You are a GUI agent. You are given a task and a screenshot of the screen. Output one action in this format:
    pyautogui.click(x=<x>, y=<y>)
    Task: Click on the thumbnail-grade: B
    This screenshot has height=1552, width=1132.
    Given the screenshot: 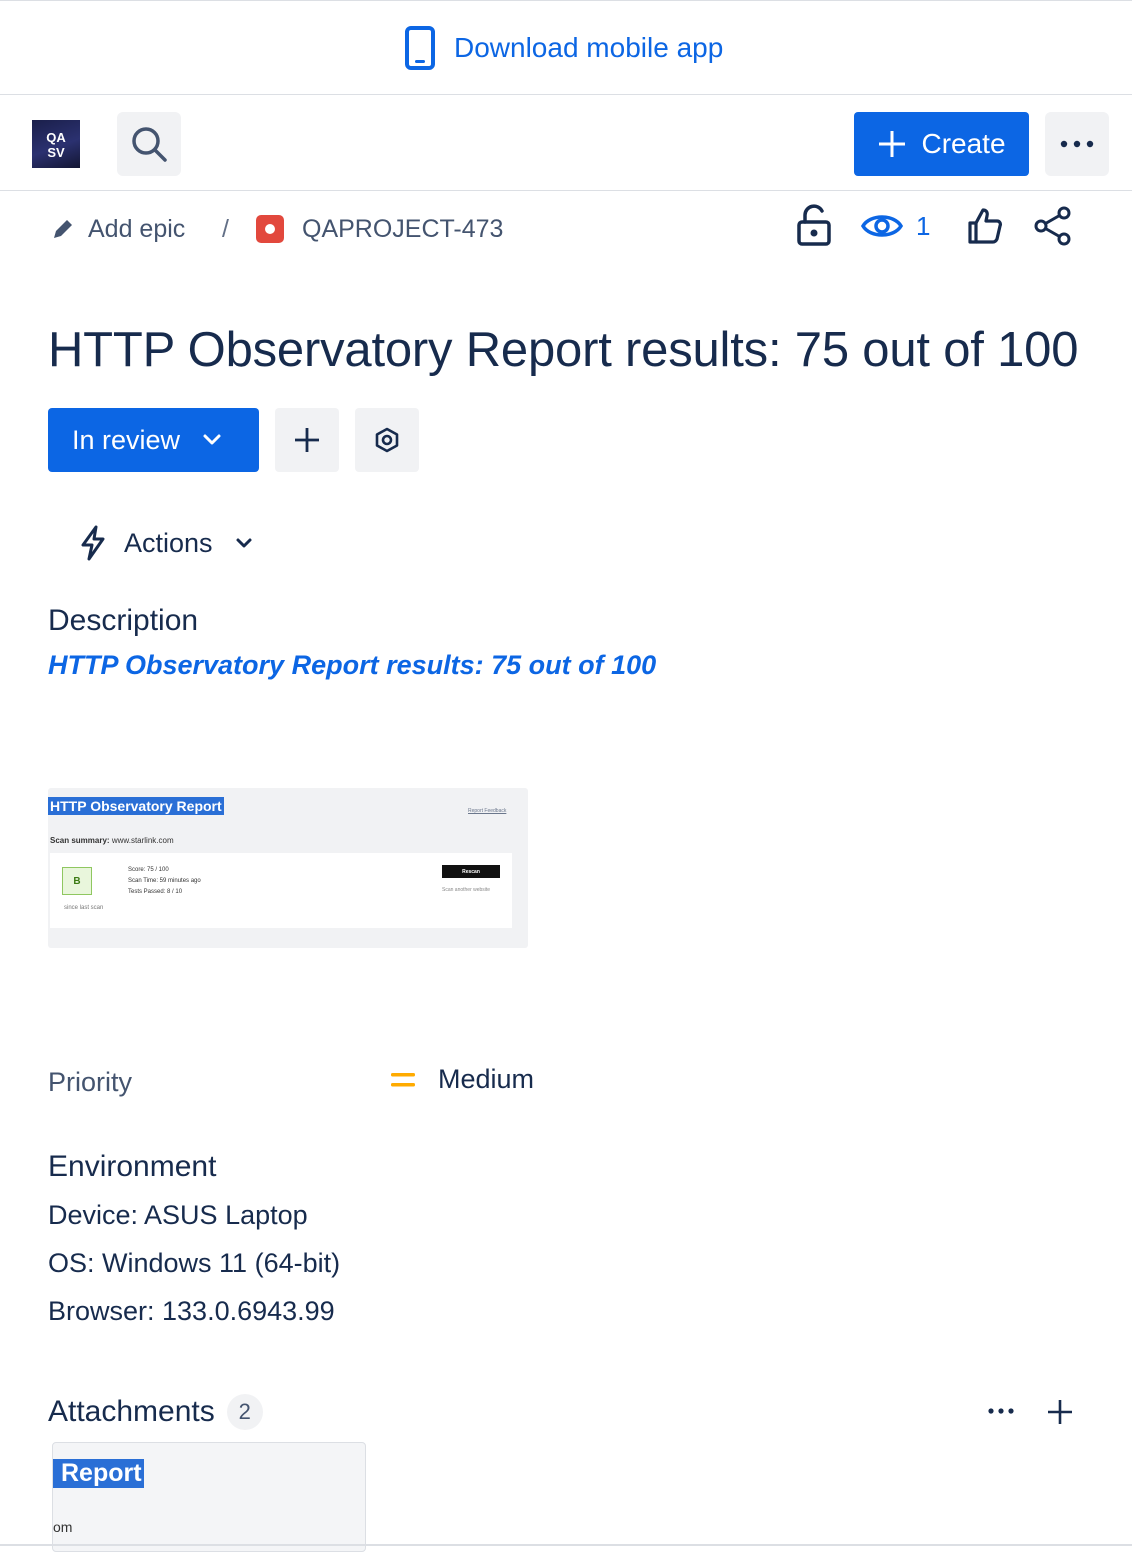 What is the action you would take?
    pyautogui.click(x=77, y=881)
    